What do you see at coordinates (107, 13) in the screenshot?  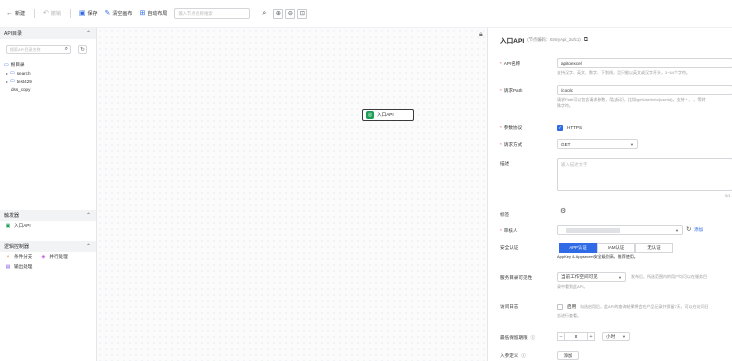 I see `brush-icon: ✎` at bounding box center [107, 13].